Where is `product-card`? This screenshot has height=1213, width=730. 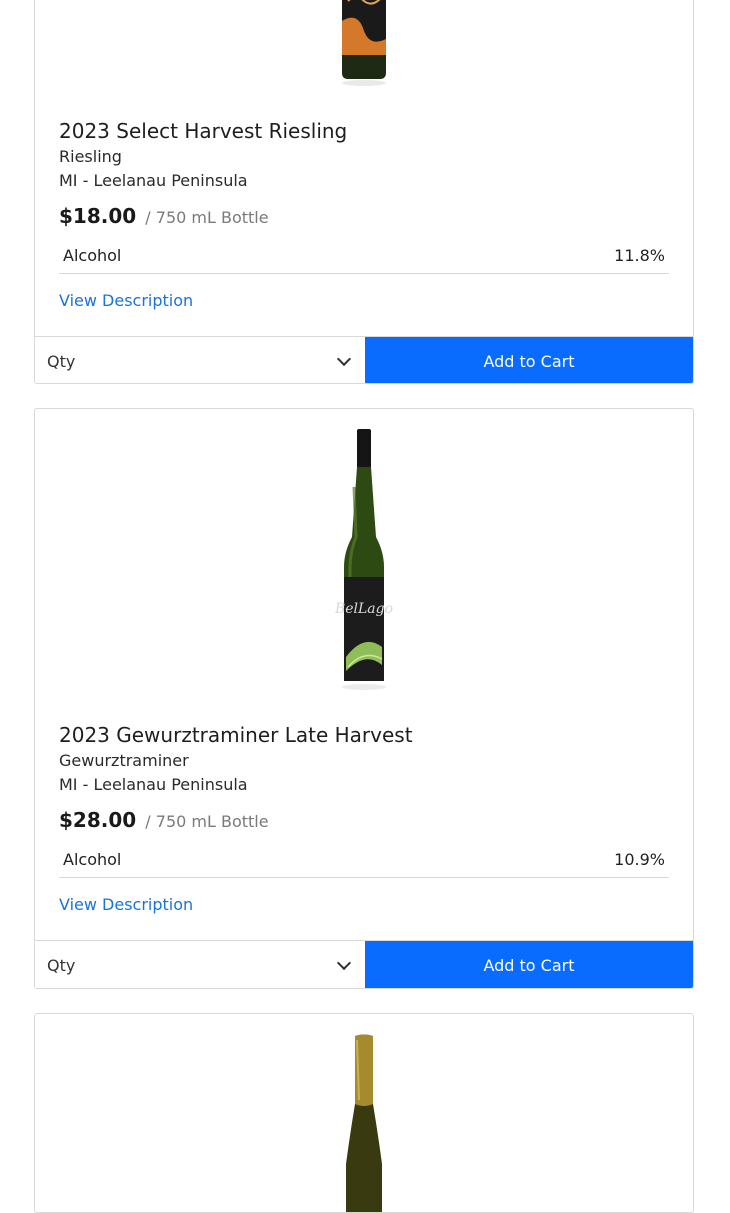
product-card is located at coordinates (364, 1113).